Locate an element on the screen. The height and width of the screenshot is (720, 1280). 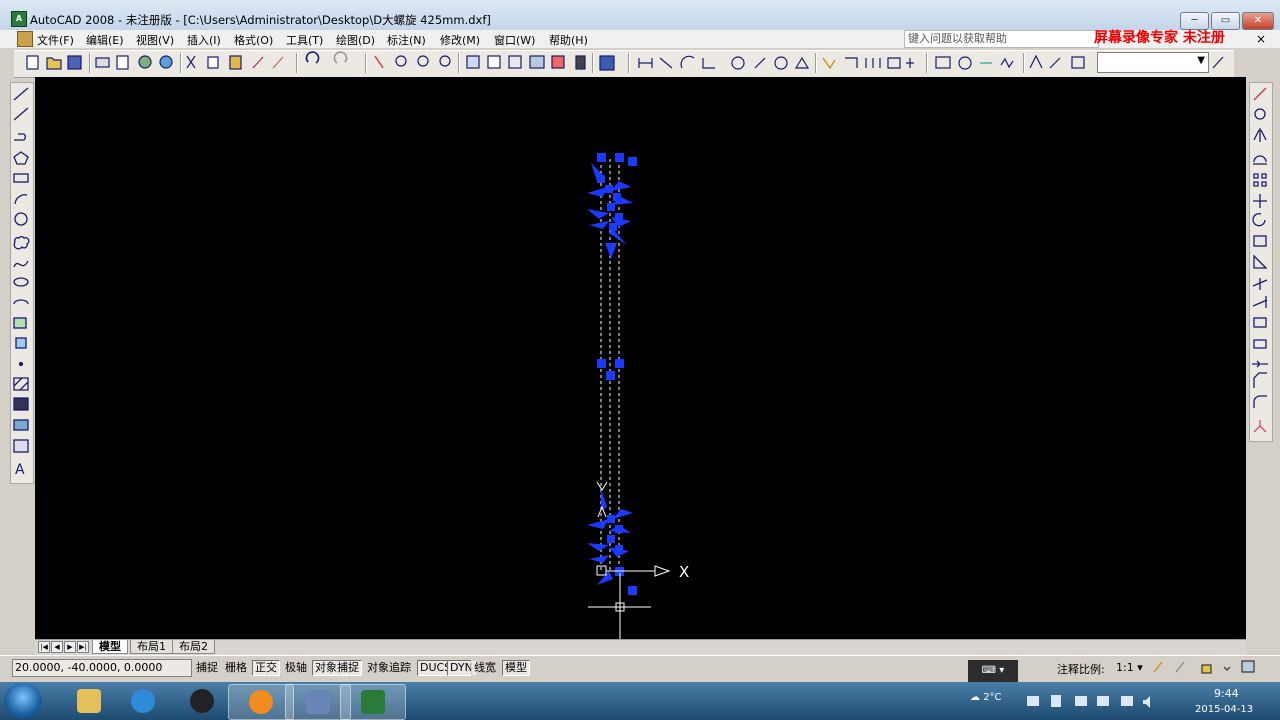
osnap-toggle: 对象捕捉 is located at coordinates (337, 668).